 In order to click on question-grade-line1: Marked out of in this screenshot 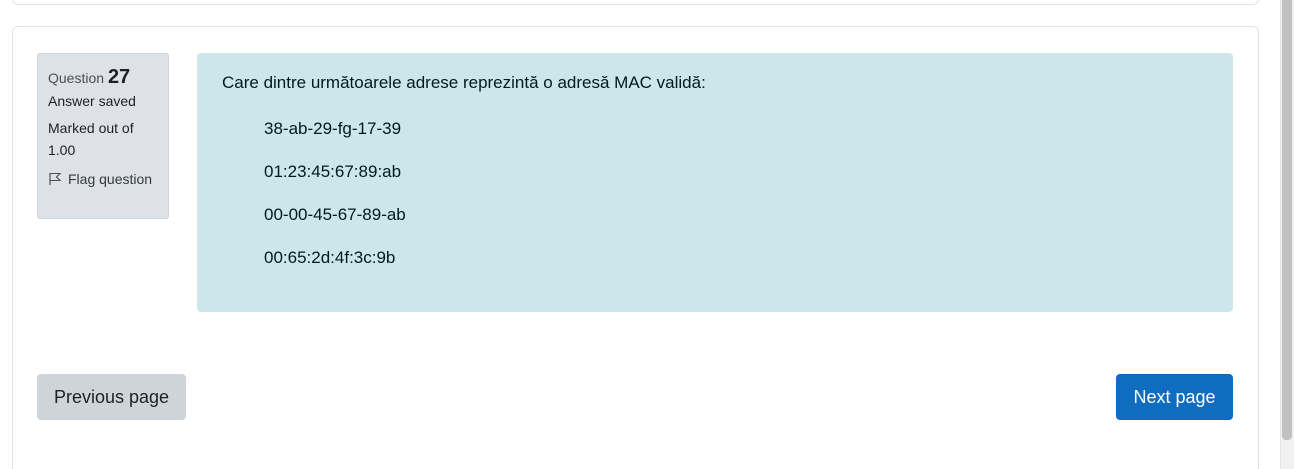, I will do `click(91, 128)`.